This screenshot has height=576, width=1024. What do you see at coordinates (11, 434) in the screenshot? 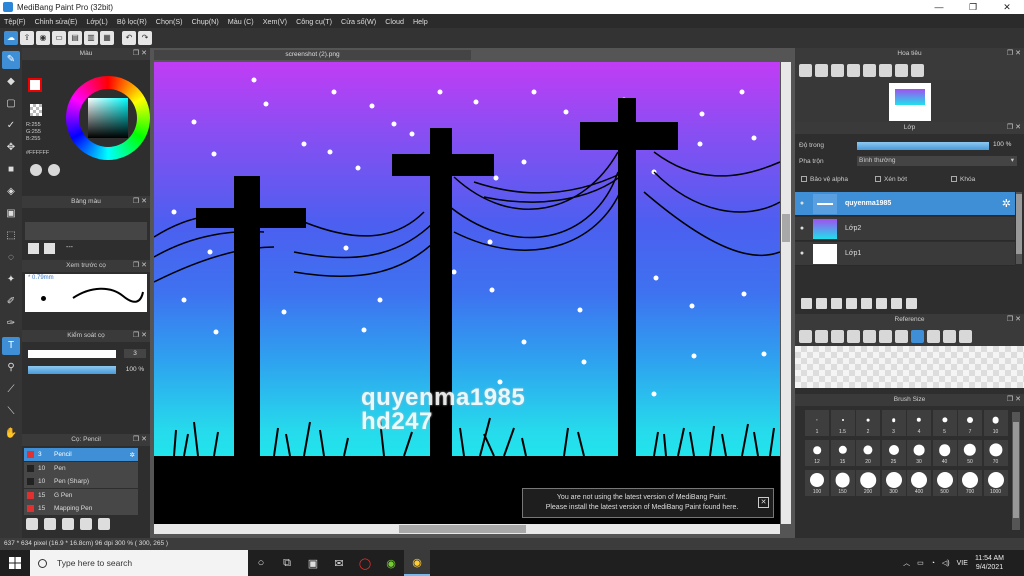
I see `hand-tool-icon: ✋` at bounding box center [11, 434].